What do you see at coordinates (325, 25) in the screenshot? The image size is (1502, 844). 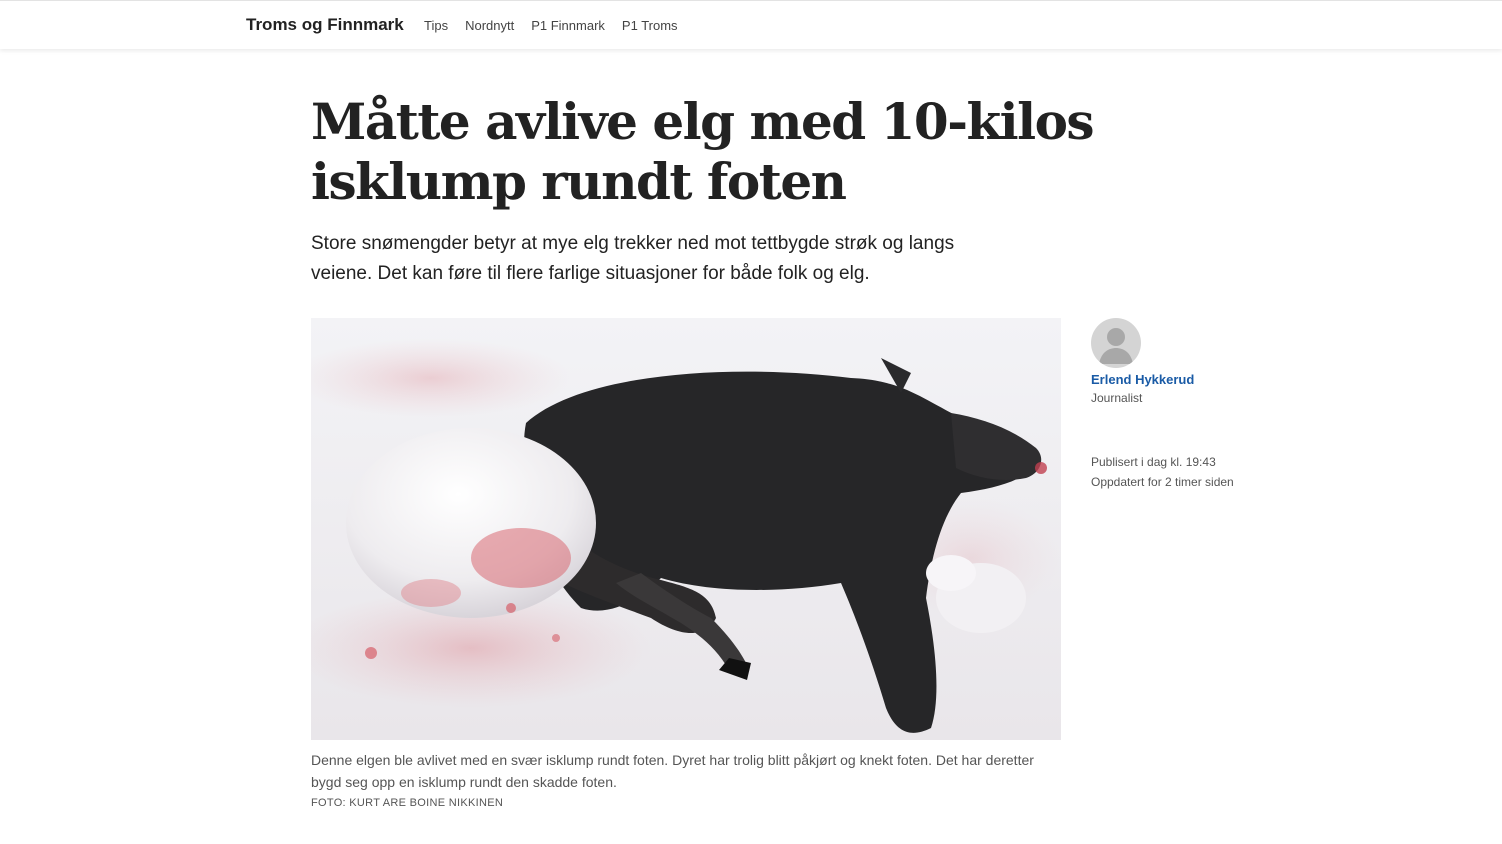 I see `brand-link: Troms og Finnmark` at bounding box center [325, 25].